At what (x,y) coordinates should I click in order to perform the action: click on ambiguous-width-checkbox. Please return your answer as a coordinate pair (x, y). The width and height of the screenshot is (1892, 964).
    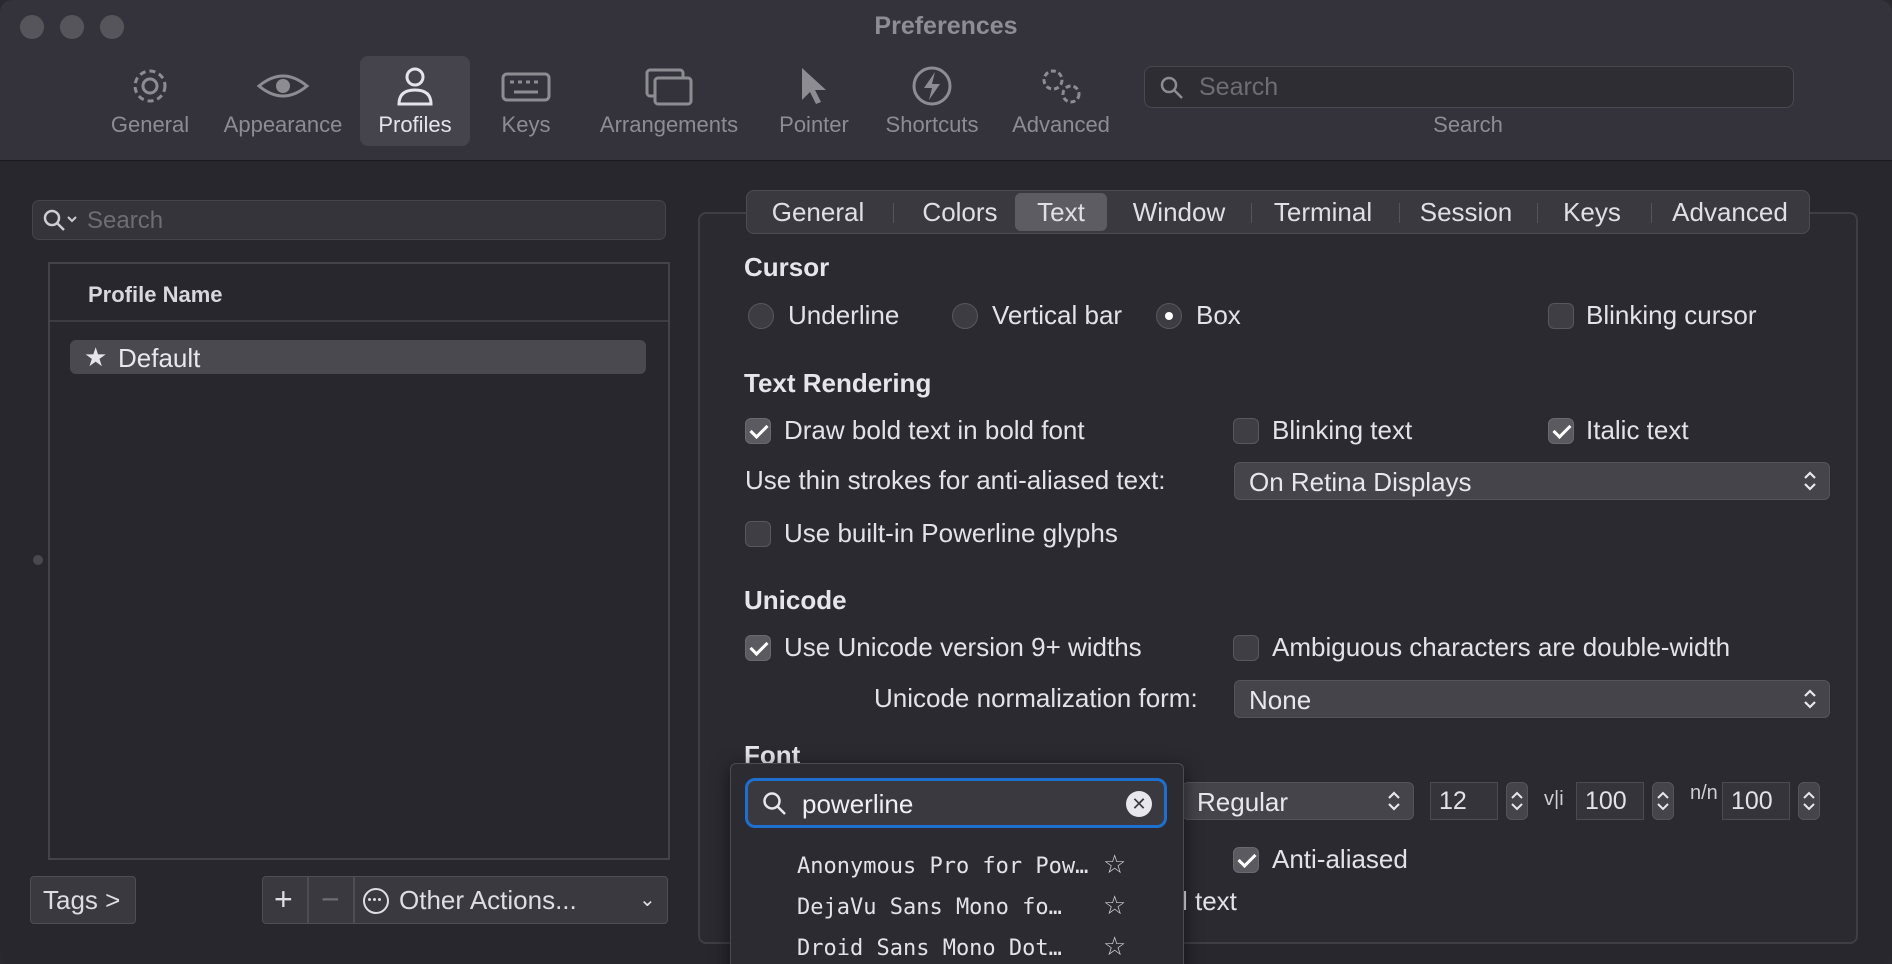
    Looking at the image, I should click on (1246, 648).